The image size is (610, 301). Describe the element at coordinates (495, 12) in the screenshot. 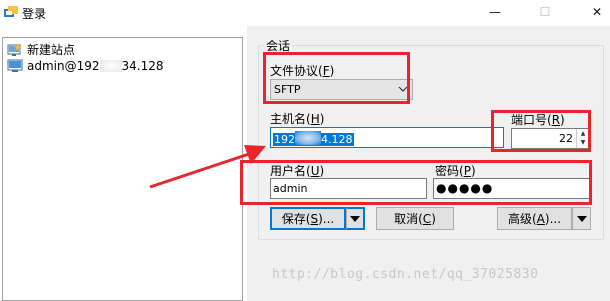

I see `minimize-button: —` at that location.